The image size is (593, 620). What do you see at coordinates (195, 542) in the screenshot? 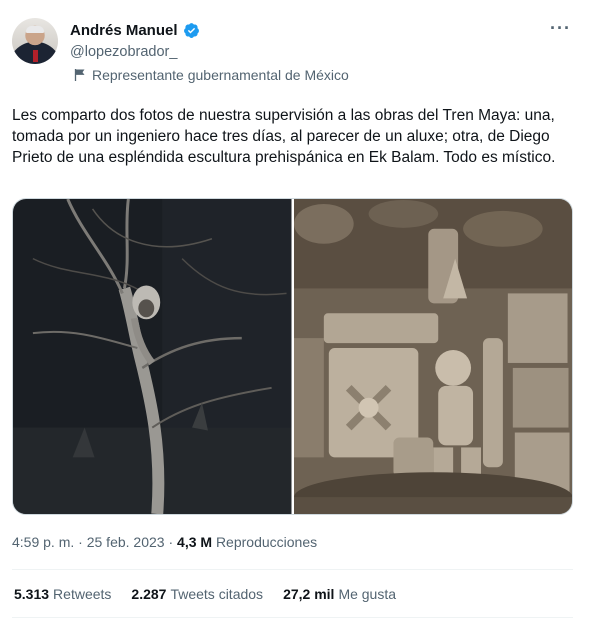
I see `views-count: 4,3 M` at bounding box center [195, 542].